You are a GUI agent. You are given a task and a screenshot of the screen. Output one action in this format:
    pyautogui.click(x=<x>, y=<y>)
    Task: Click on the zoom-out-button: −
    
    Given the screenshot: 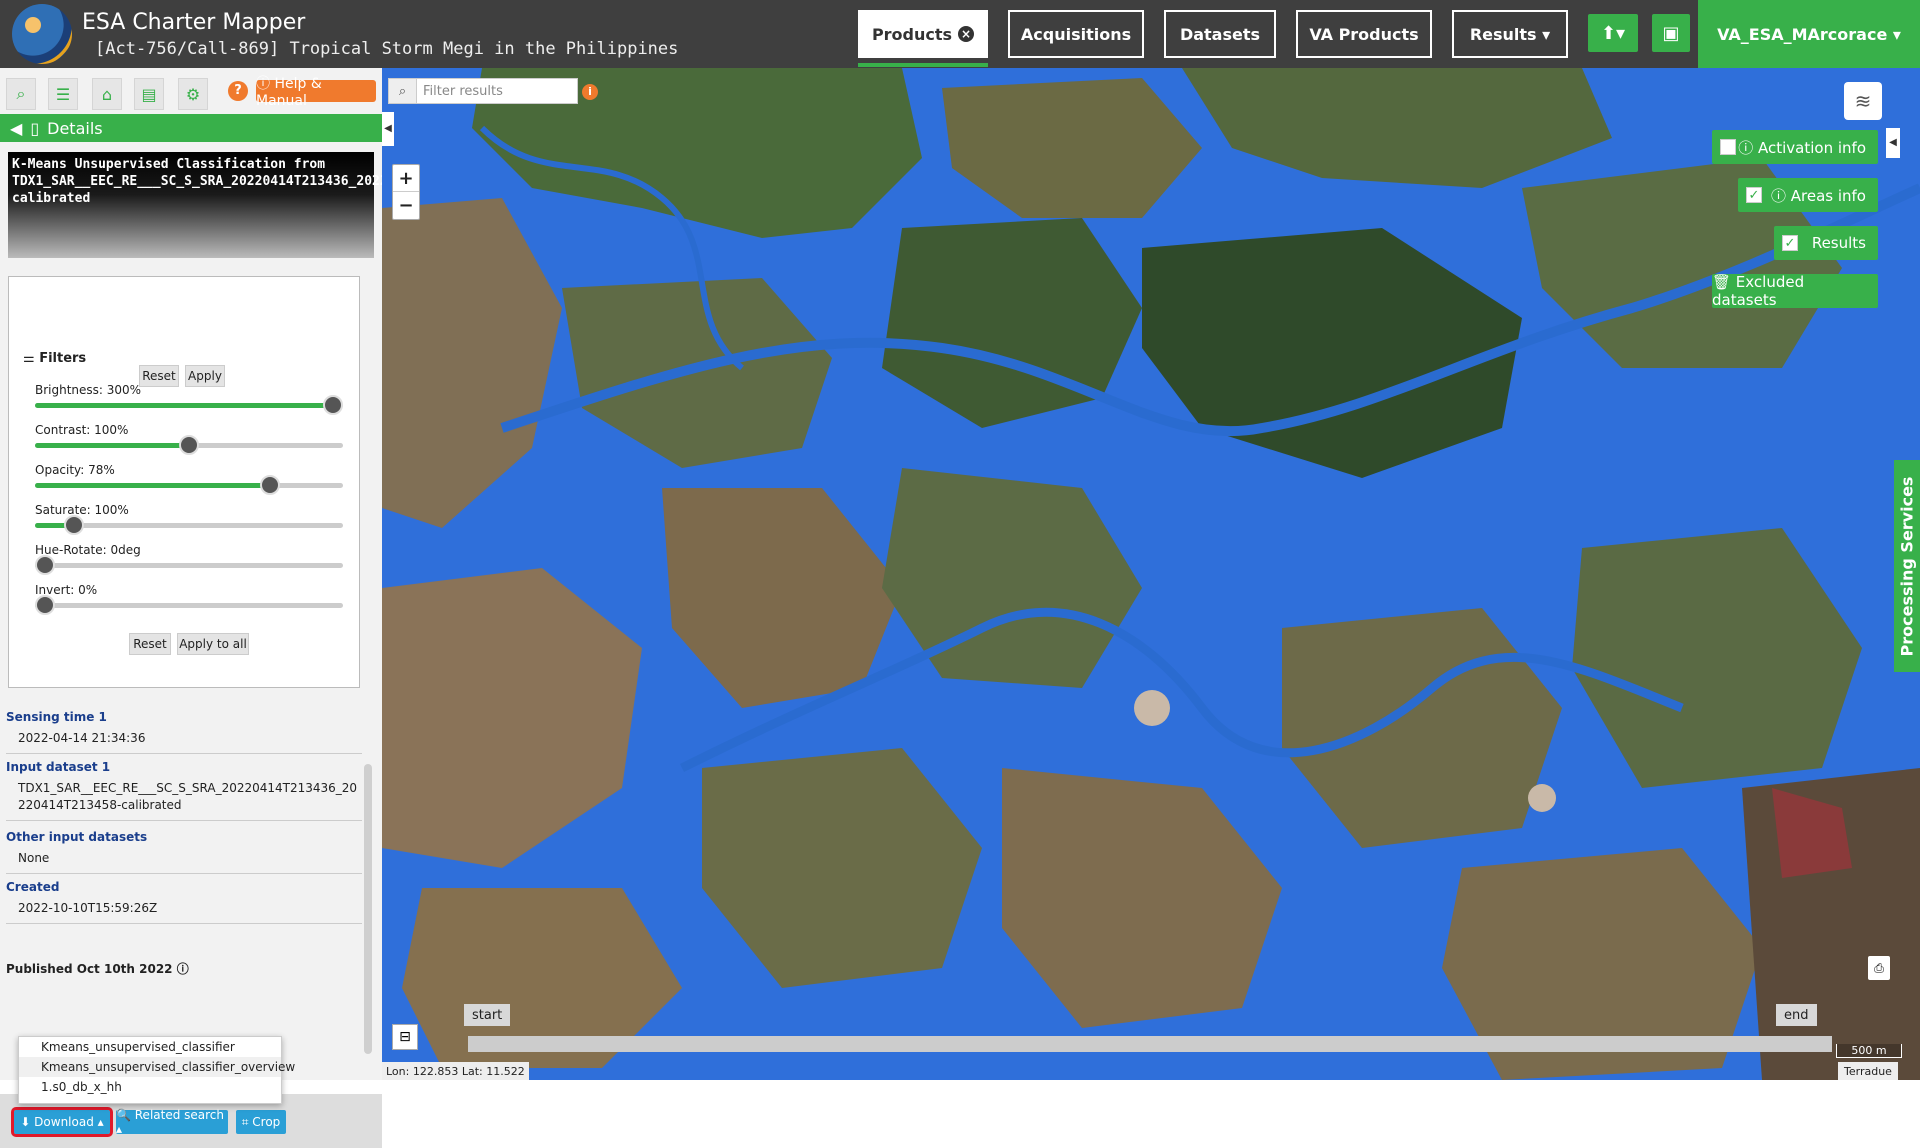 What is the action you would take?
    pyautogui.click(x=406, y=205)
    